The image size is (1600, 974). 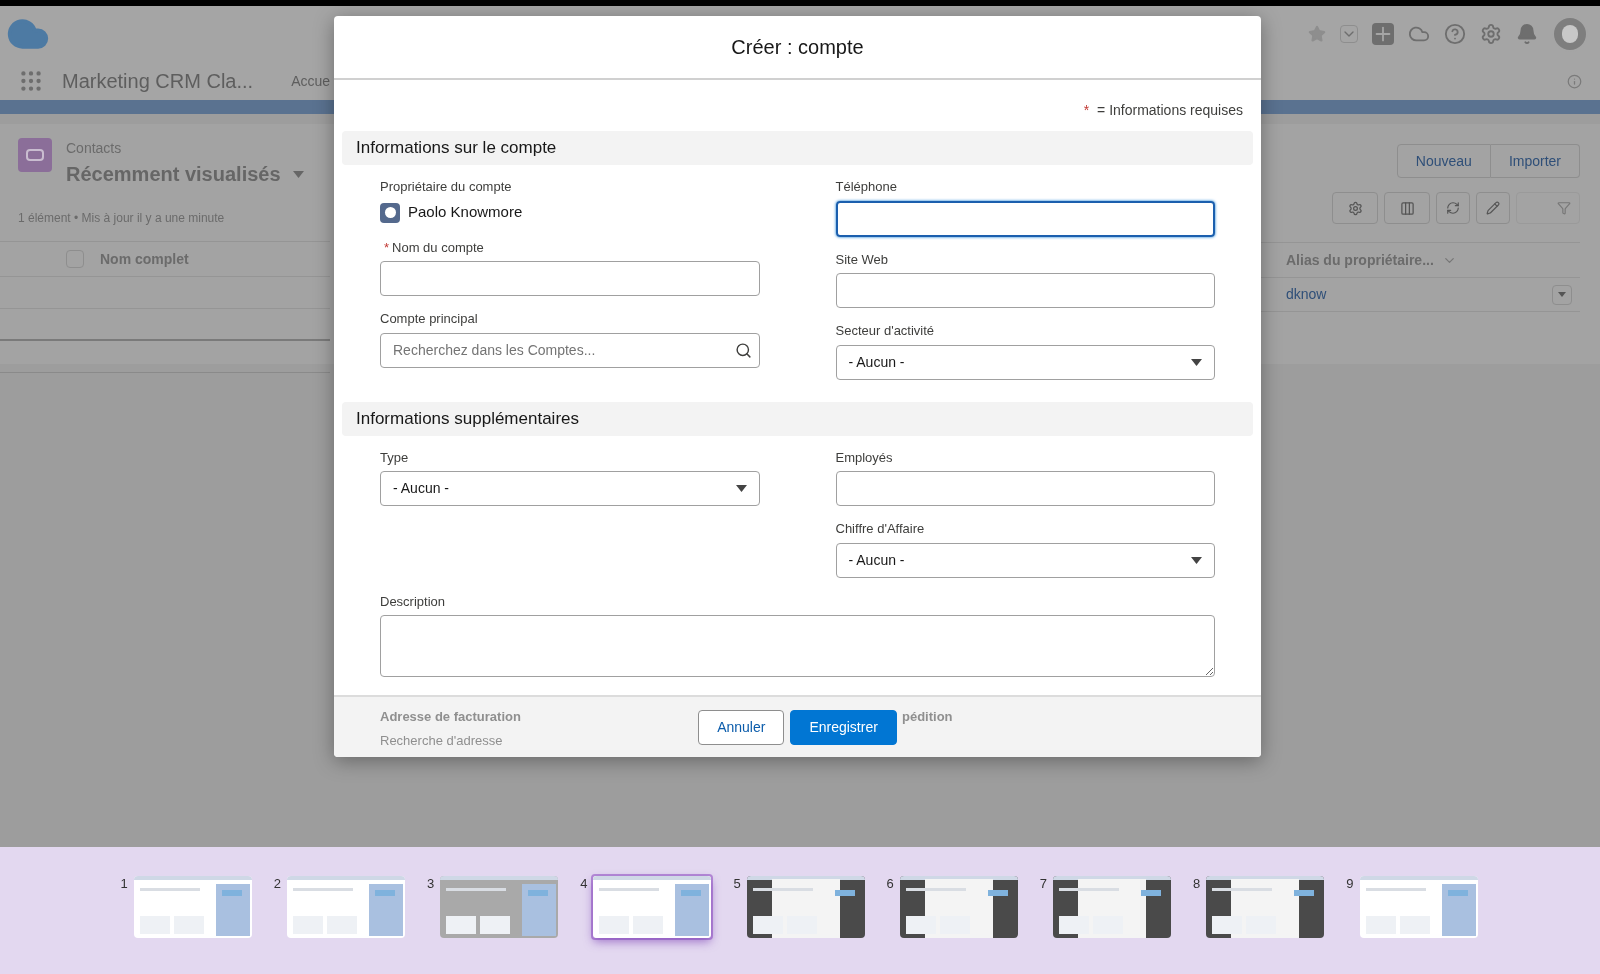 I want to click on field-label: Type, so click(x=394, y=457).